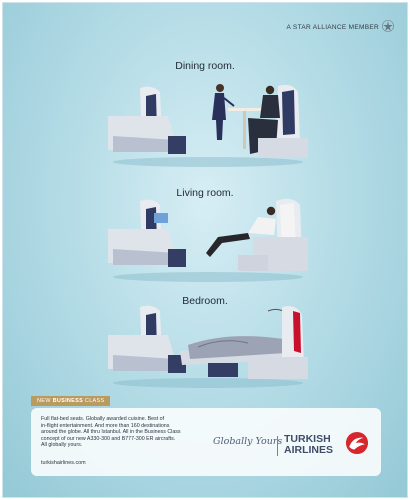 The width and height of the screenshot is (410, 500). I want to click on star-alliance-logo-icon, so click(388, 26).